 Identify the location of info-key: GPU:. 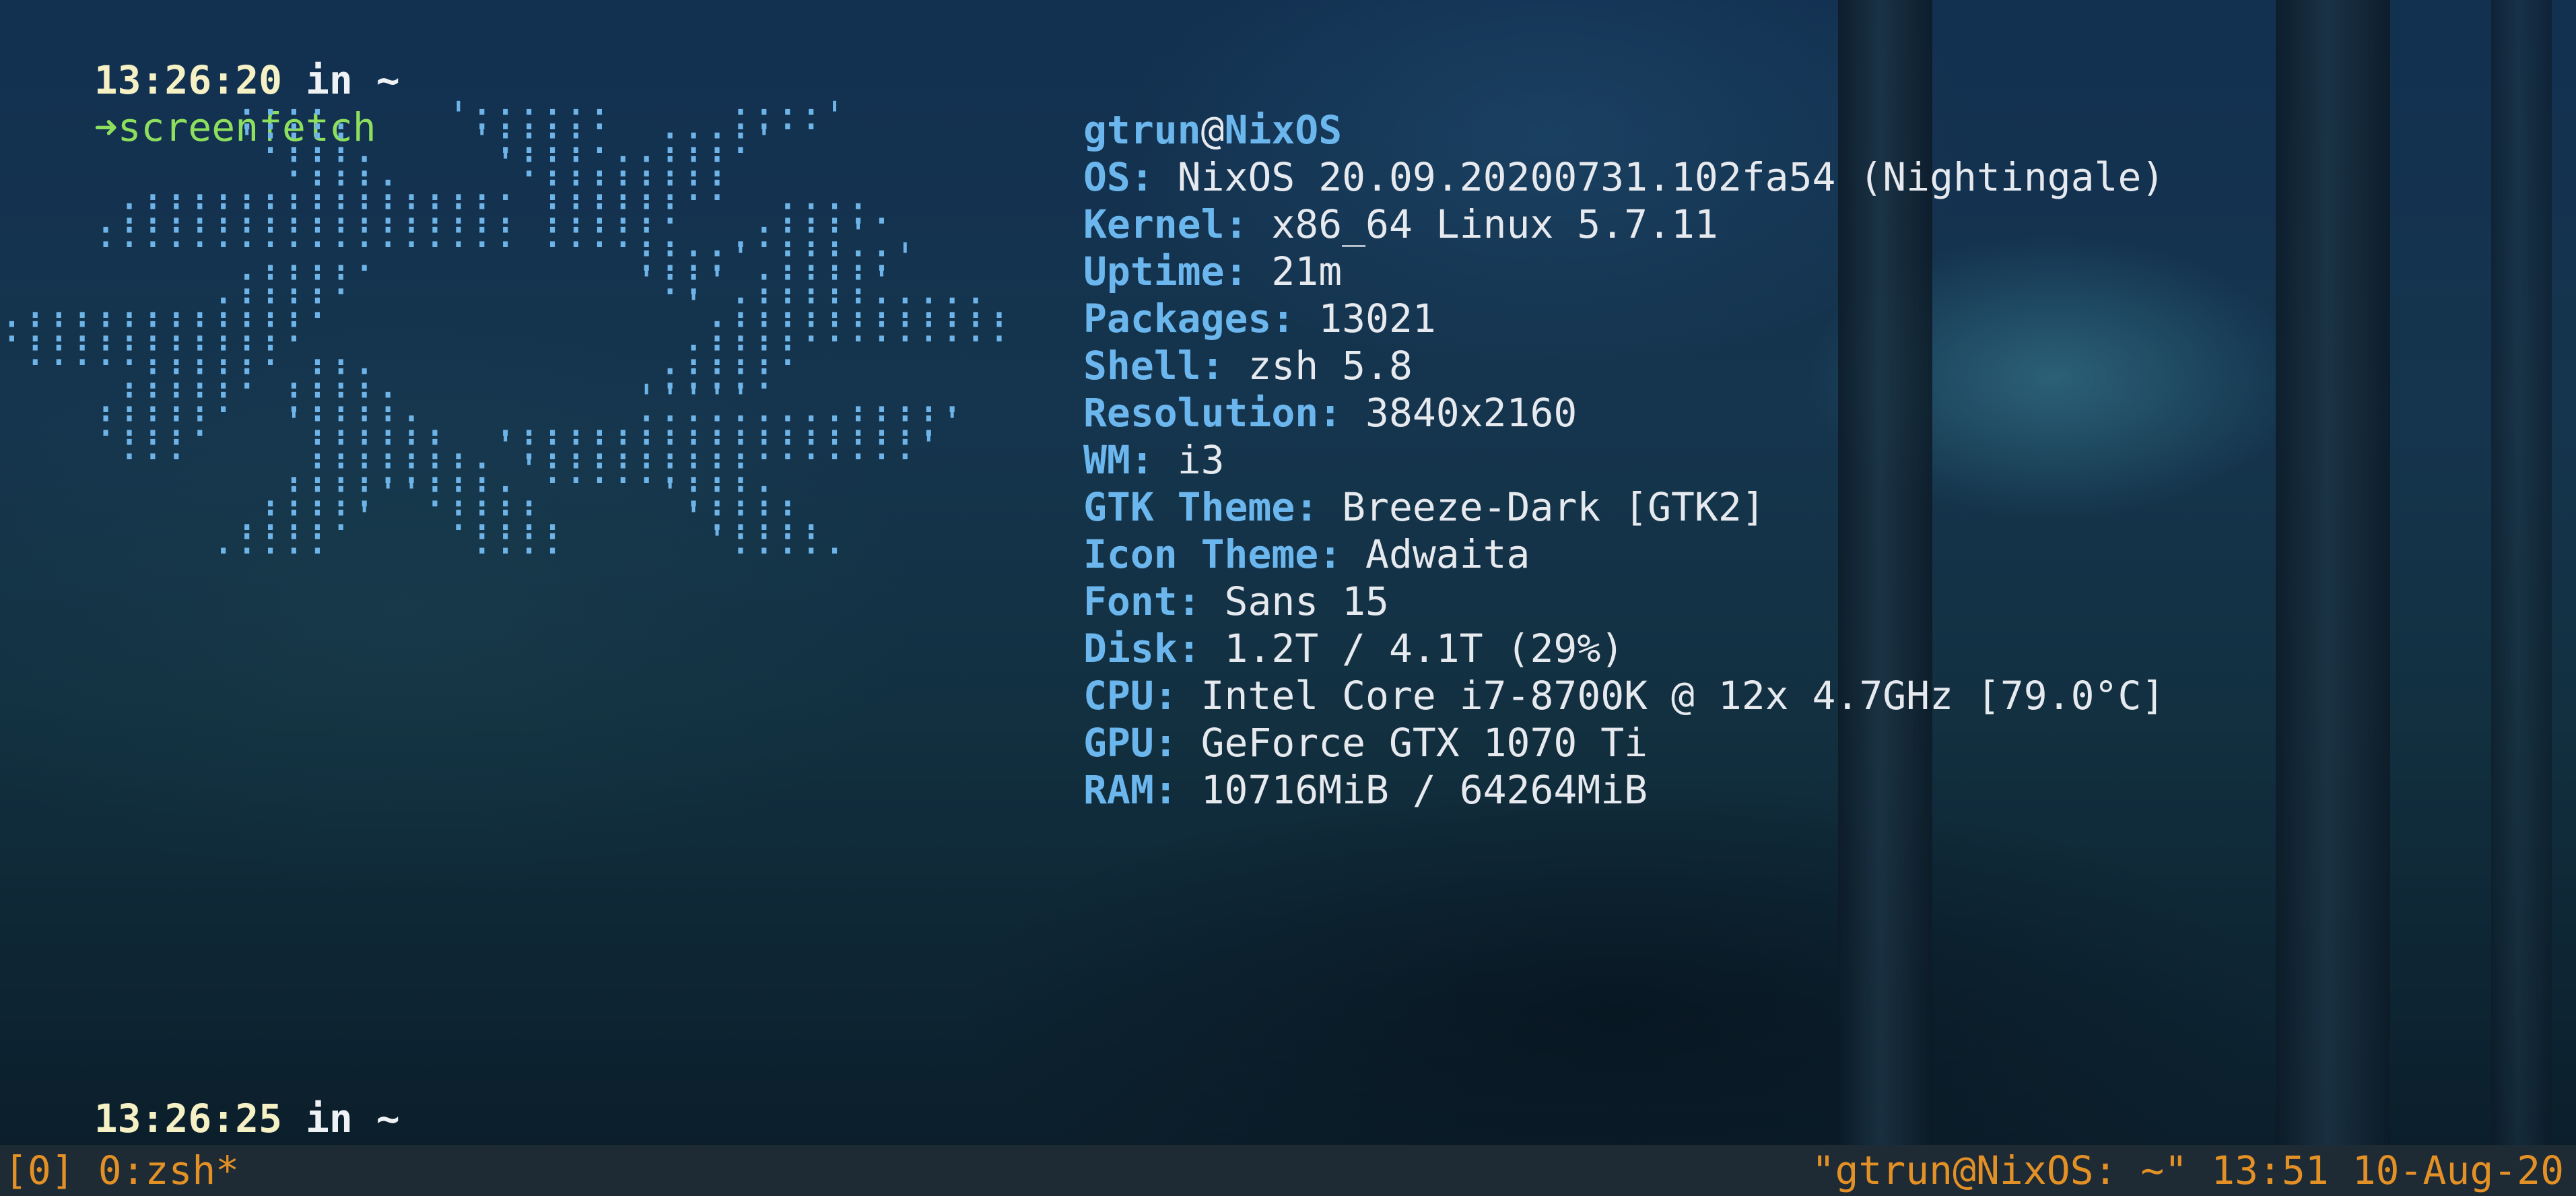
(1130, 743).